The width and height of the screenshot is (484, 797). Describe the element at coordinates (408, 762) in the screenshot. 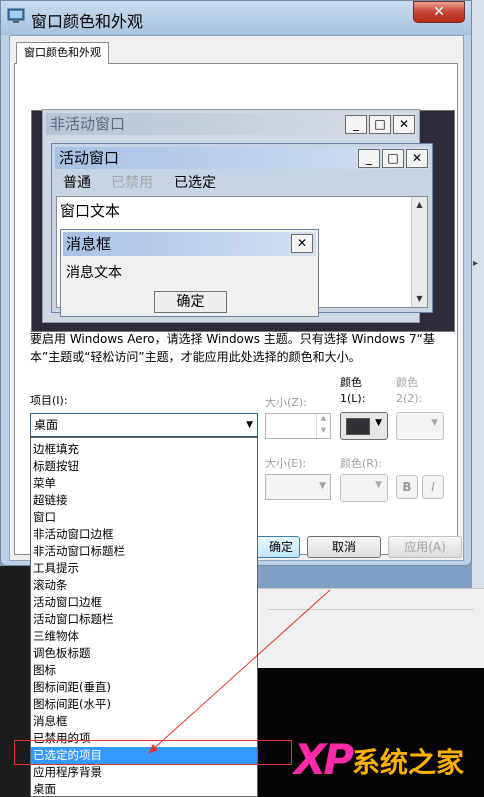

I see `watermark-text: 系统之家` at that location.